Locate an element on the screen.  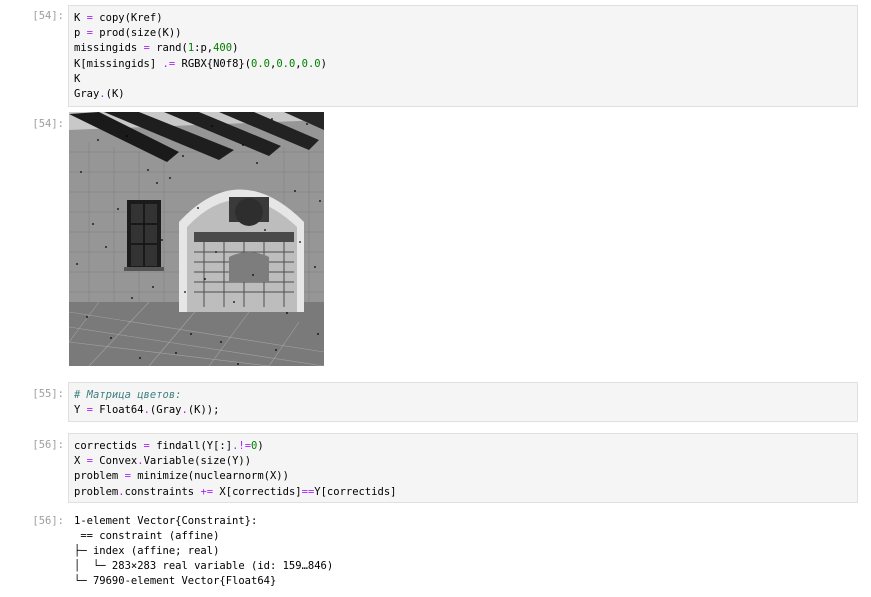
code-token: RGBX{N0f8}( is located at coordinates (213, 63).